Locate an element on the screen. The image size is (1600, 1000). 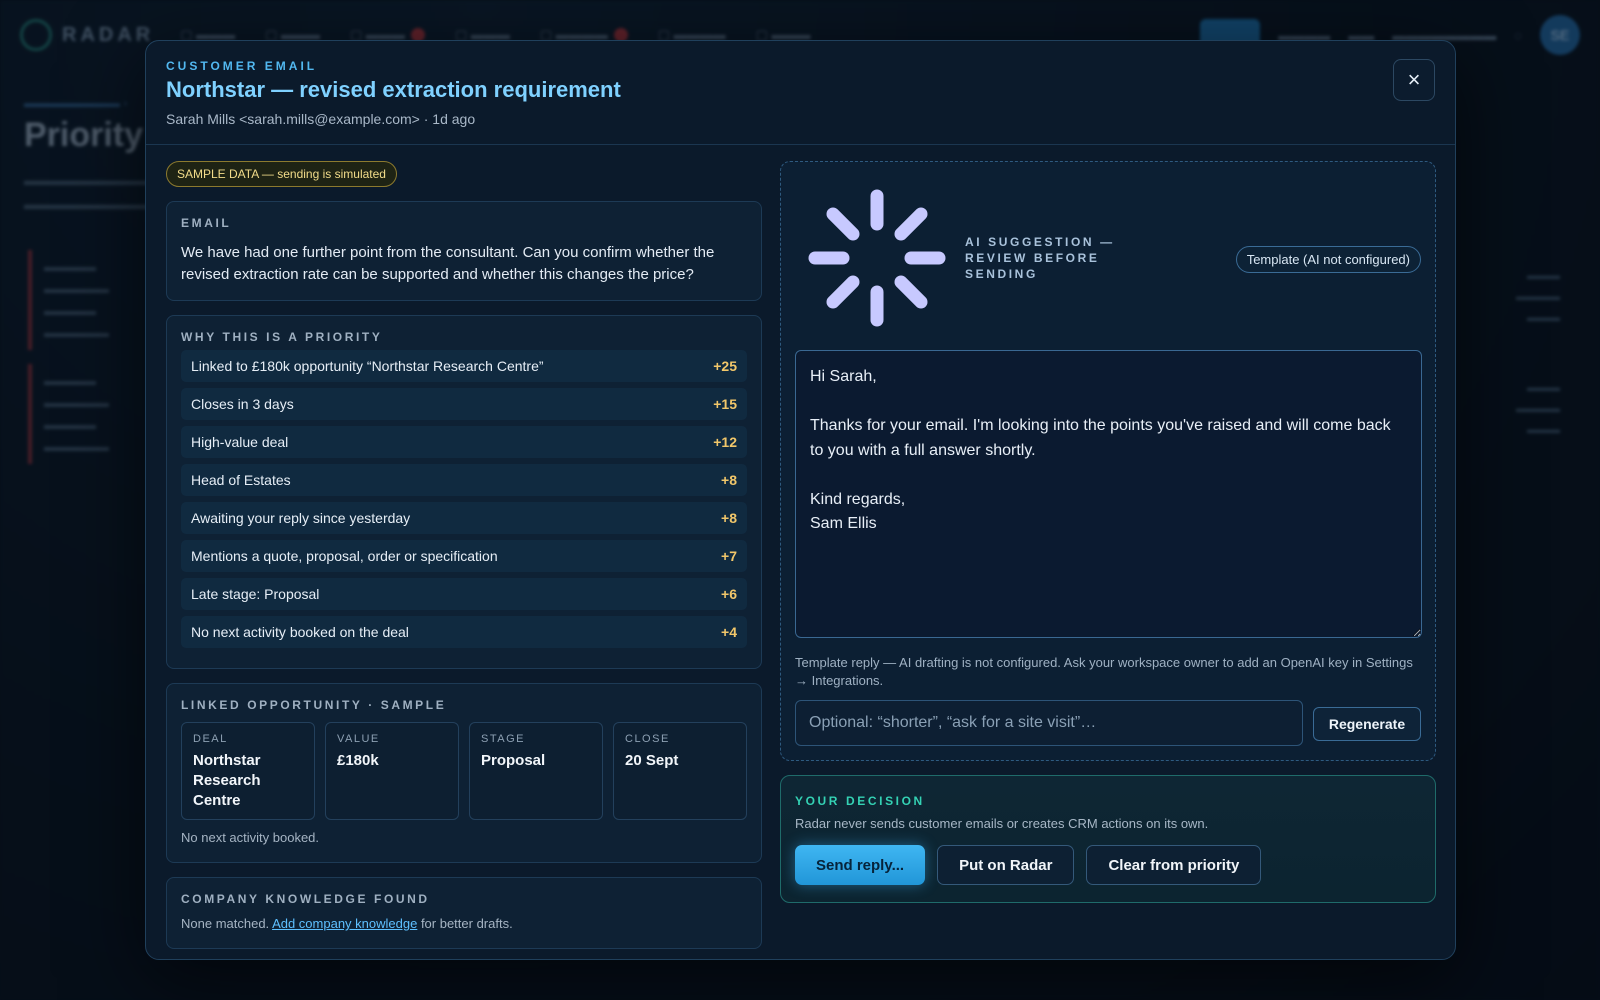
reason-text: Late stage: Proposal is located at coordinates (255, 594).